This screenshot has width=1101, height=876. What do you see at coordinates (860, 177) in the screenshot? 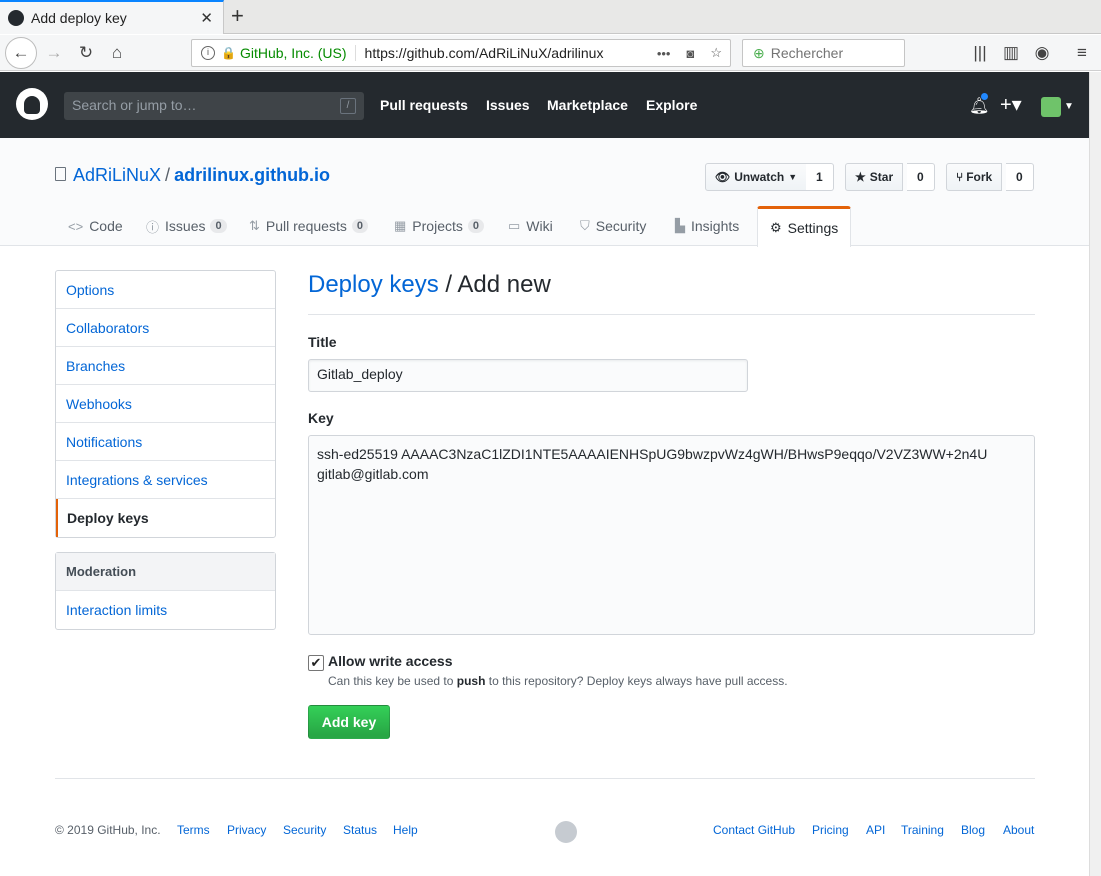
I see `star-icon: ★` at bounding box center [860, 177].